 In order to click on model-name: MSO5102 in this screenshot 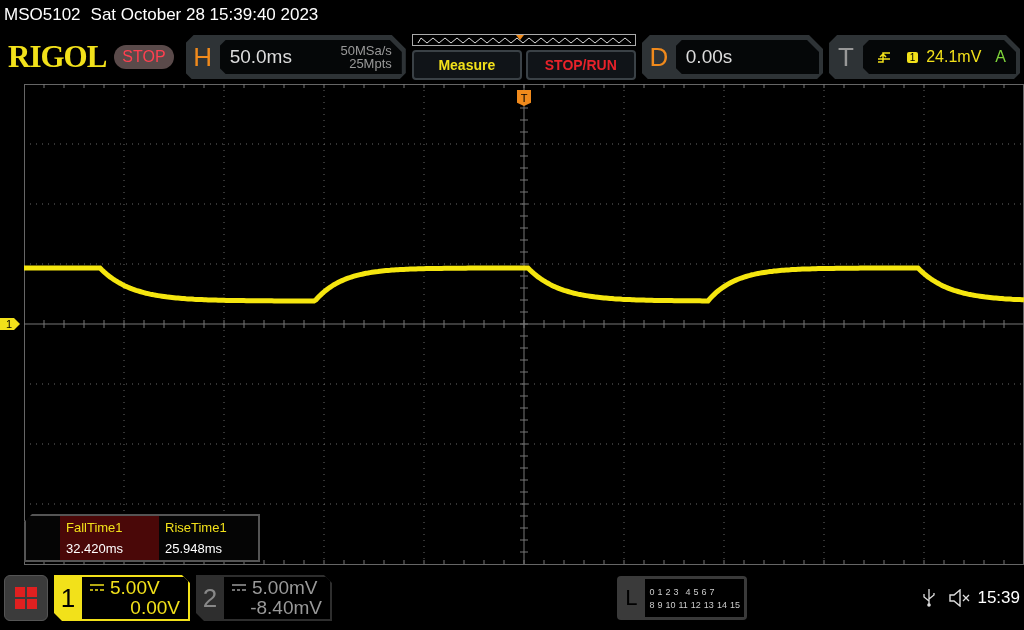, I will do `click(42, 15)`.